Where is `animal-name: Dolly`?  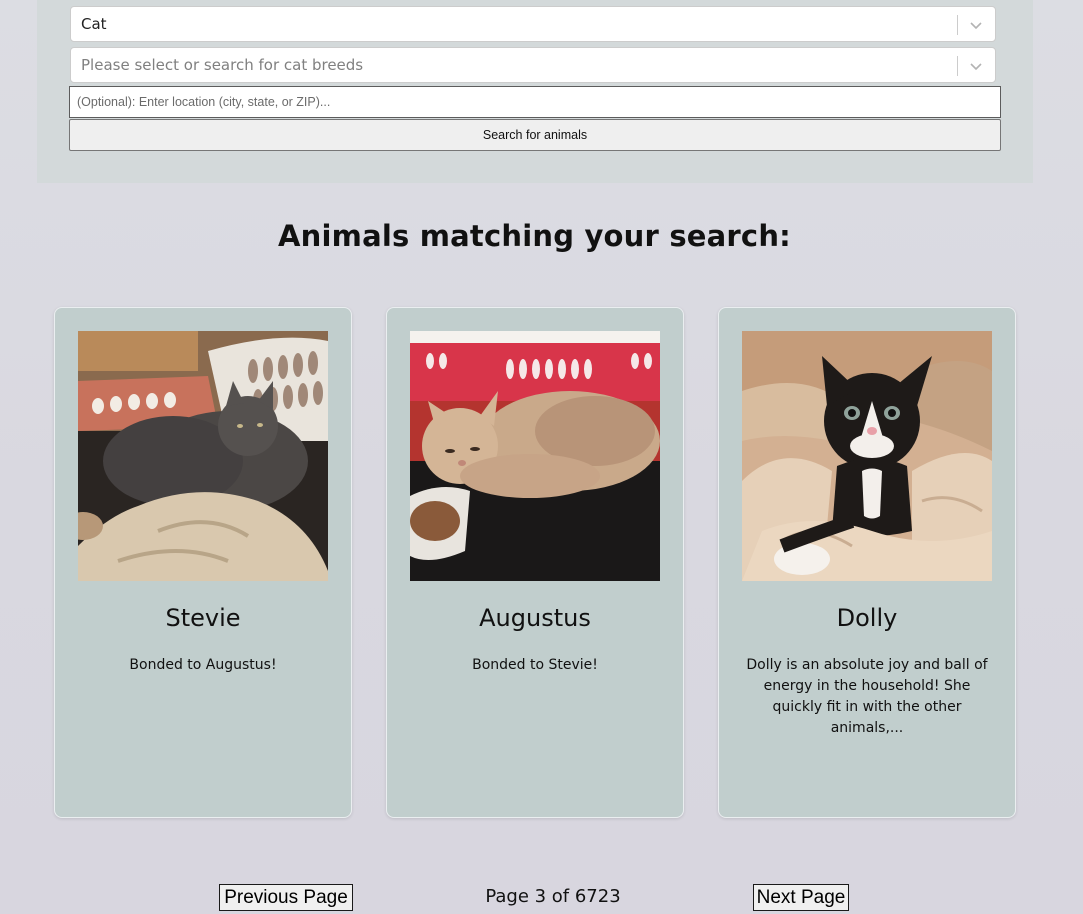 animal-name: Dolly is located at coordinates (867, 618).